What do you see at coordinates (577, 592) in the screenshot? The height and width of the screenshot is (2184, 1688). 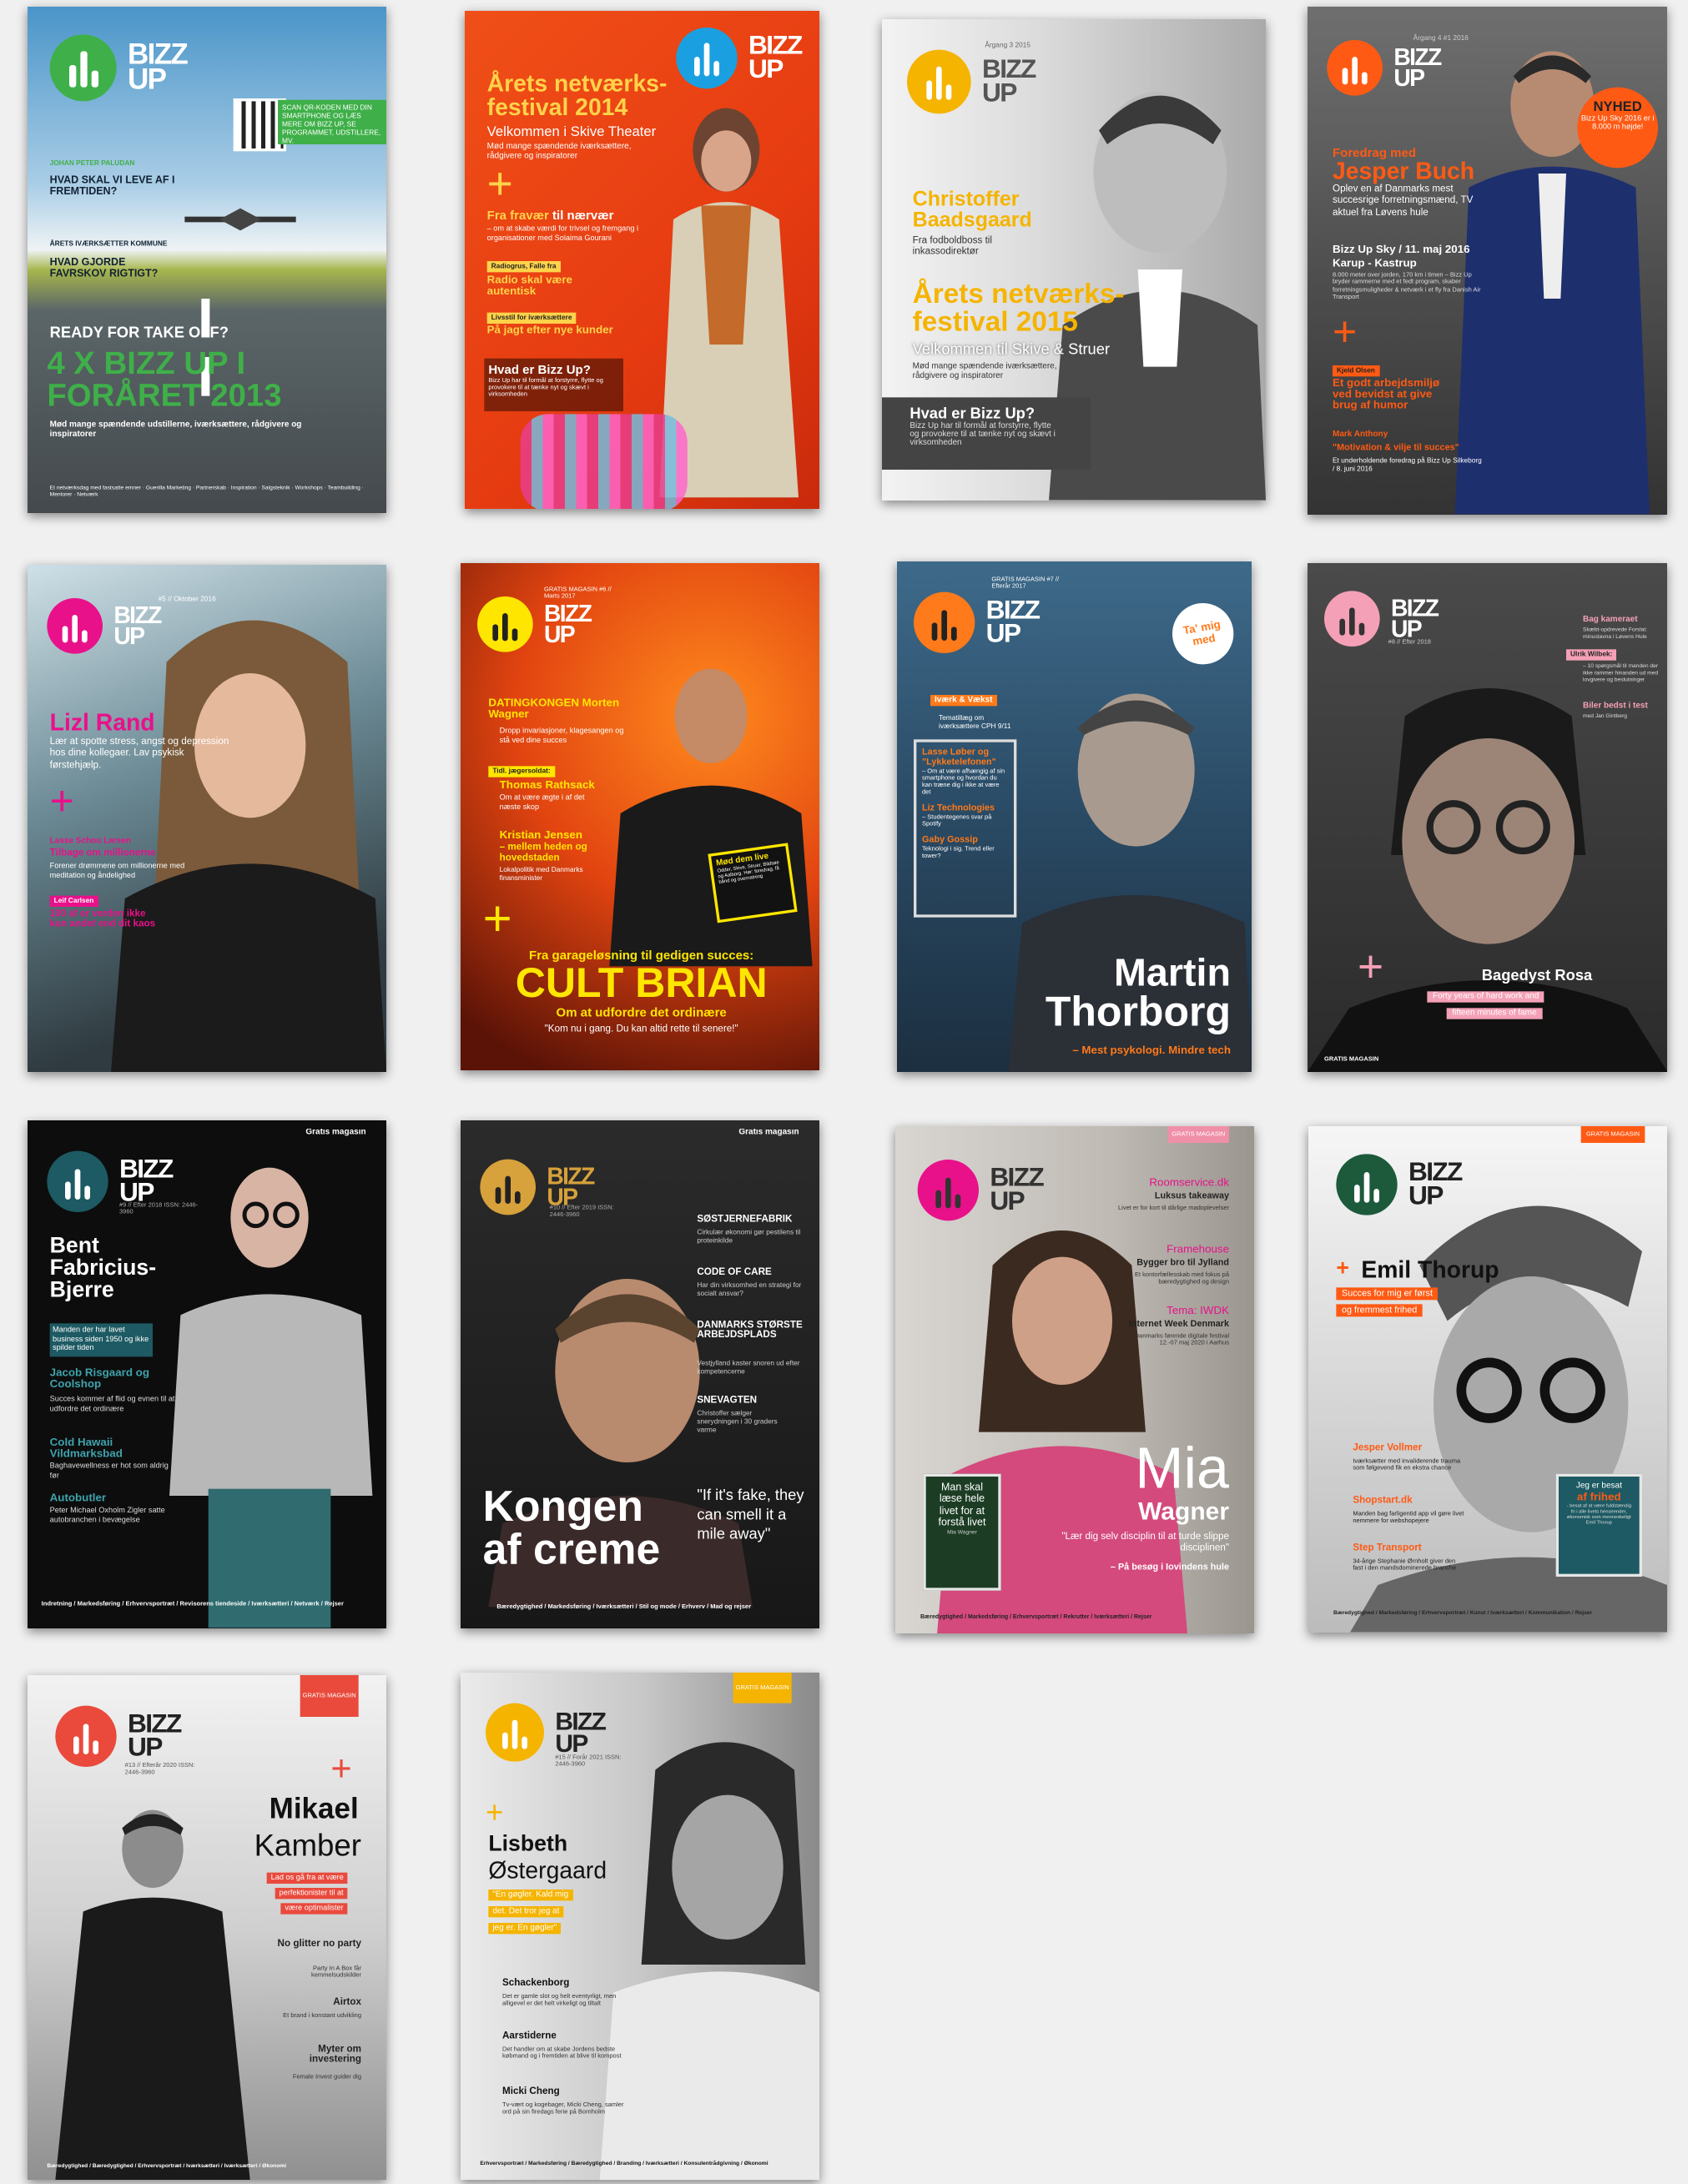 I see `issue-number: GRATIS MAGASIN #6 // Marts 2017` at bounding box center [577, 592].